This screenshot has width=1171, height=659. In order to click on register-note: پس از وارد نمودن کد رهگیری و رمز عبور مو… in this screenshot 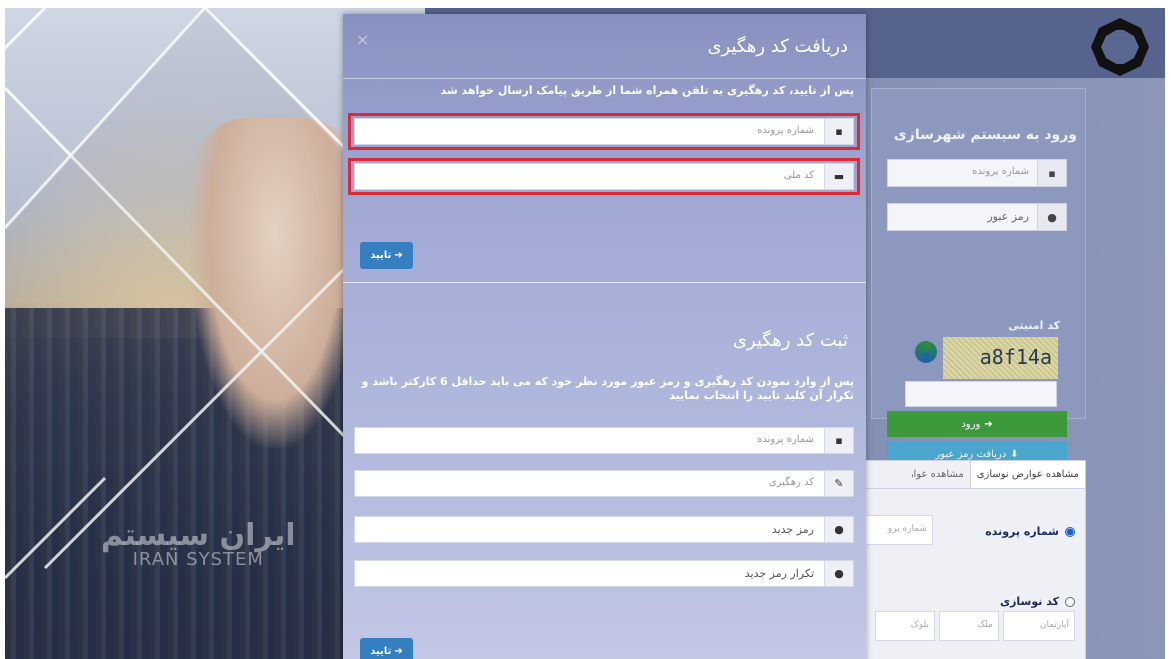, I will do `click(607, 388)`.